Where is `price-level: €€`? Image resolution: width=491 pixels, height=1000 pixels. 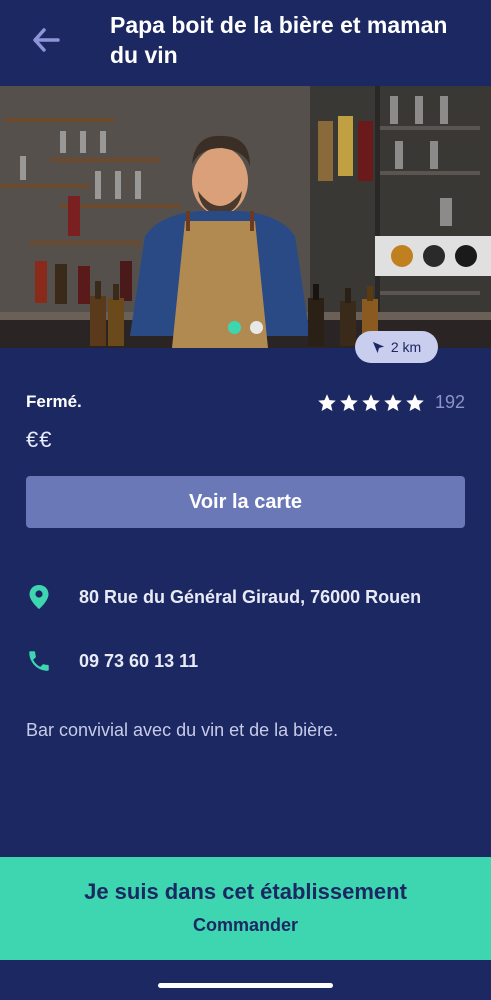
price-level: €€ is located at coordinates (39, 439).